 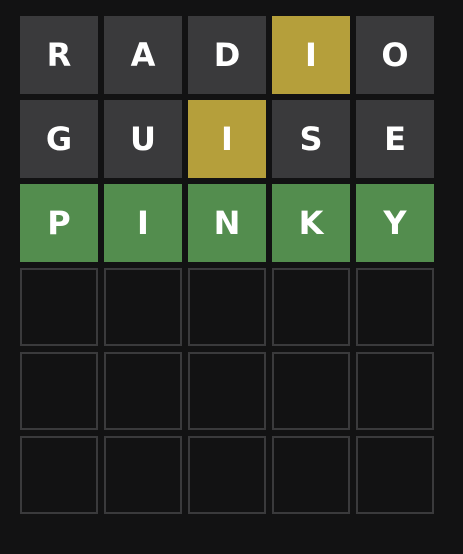 I want to click on board-tile: P, so click(x=59, y=223).